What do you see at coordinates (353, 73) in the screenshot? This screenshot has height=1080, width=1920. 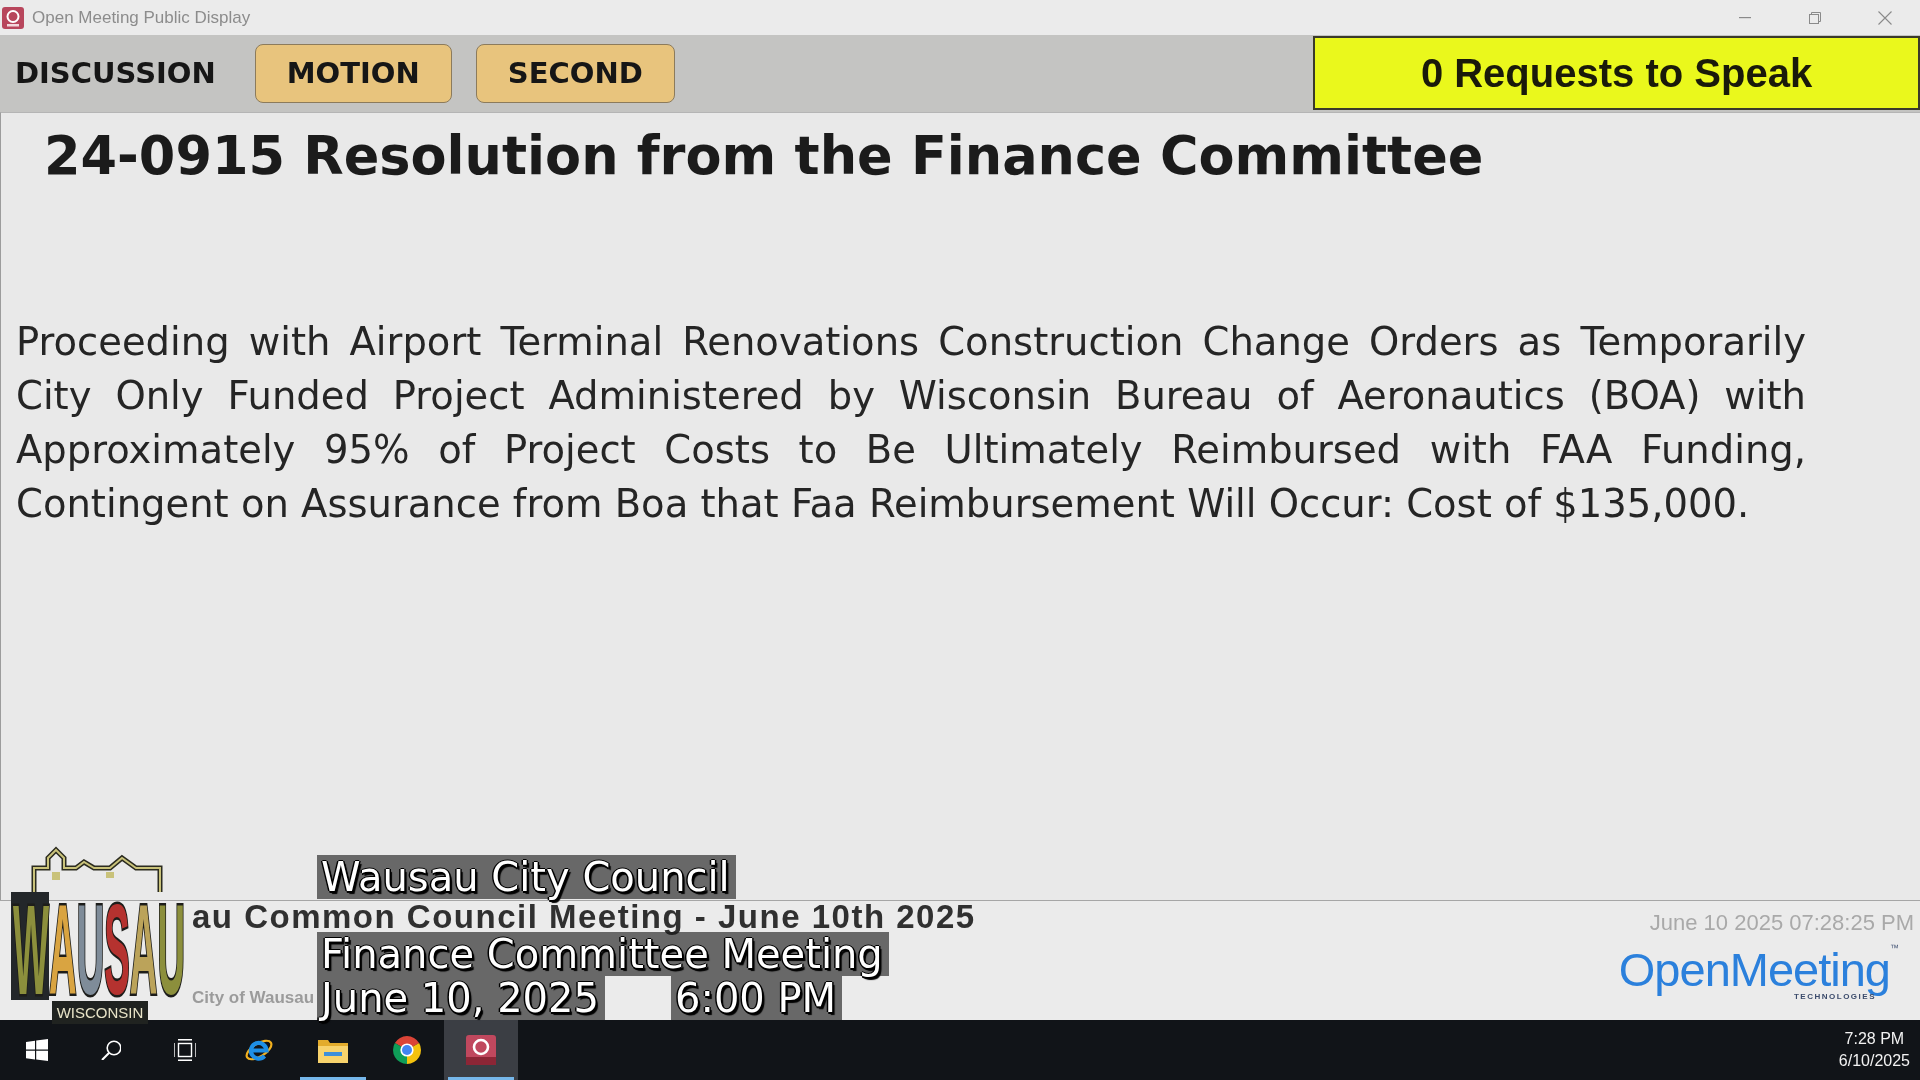 I see `stage-indicator: MOTION` at bounding box center [353, 73].